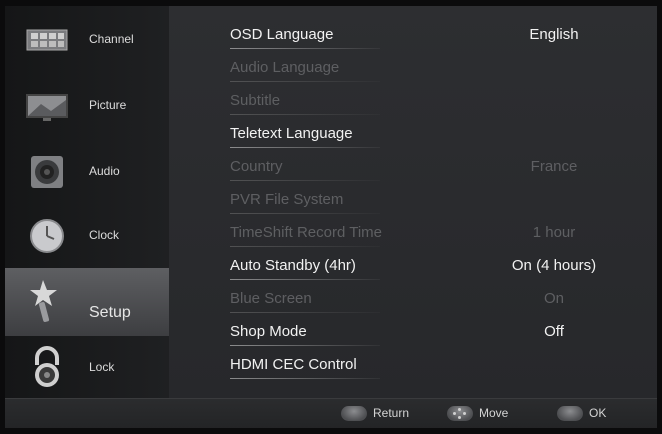 The image size is (662, 434). I want to click on sidebar-item-label: Clock, so click(104, 235).